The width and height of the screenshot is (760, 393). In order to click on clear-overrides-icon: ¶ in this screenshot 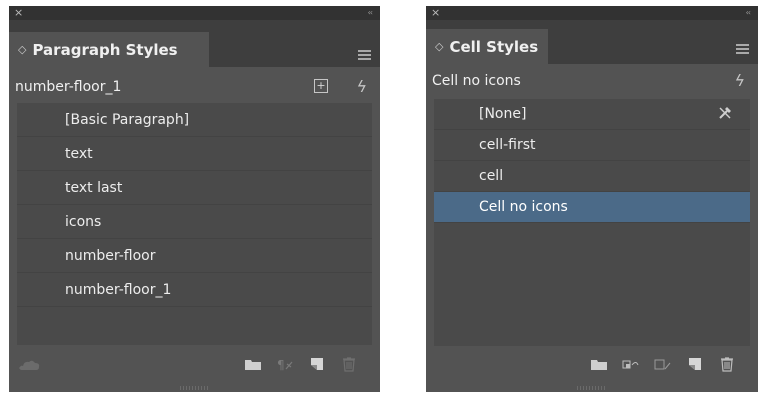, I will do `click(285, 364)`.